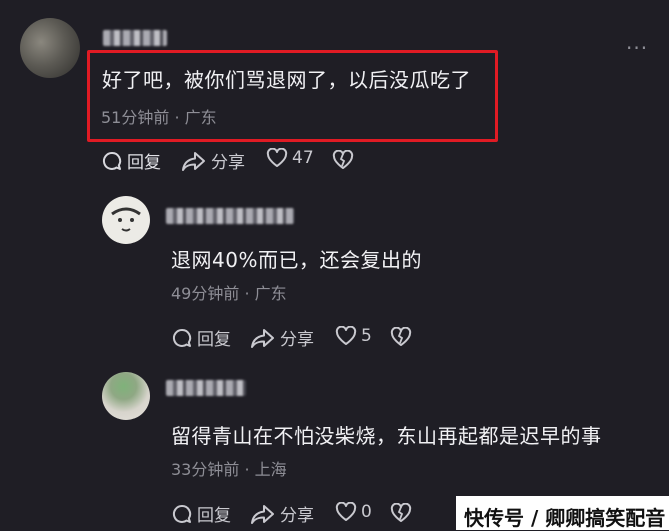 The width and height of the screenshot is (669, 531). What do you see at coordinates (135, 117) in the screenshot?
I see `comment-time: 51分钟前` at bounding box center [135, 117].